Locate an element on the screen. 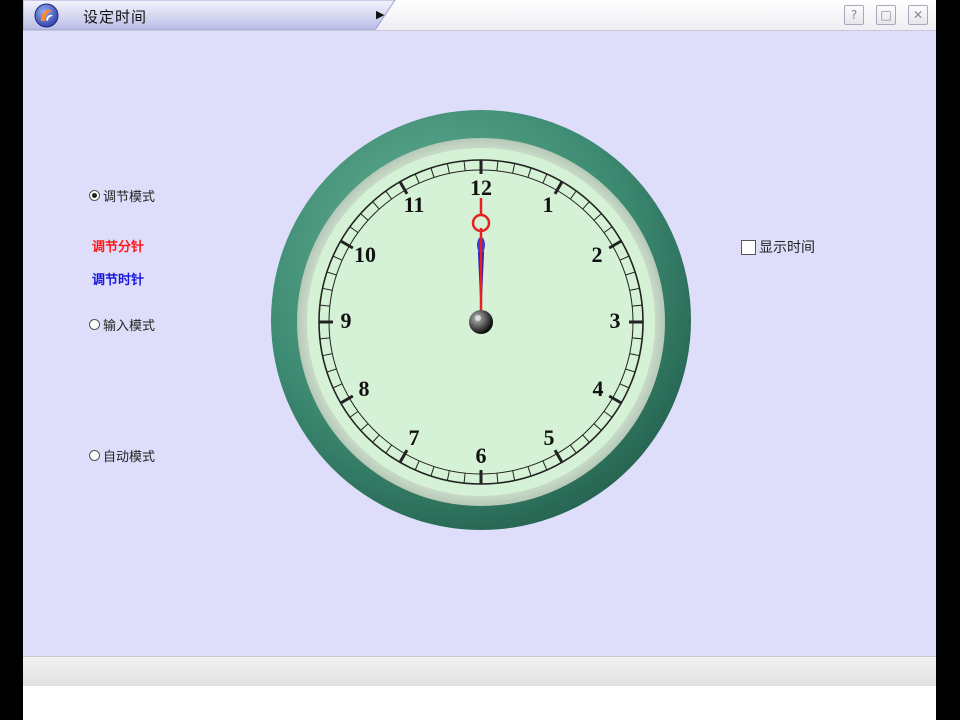 This screenshot has height=720, width=960. auto-mode-label: 自动模式 is located at coordinates (129, 457).